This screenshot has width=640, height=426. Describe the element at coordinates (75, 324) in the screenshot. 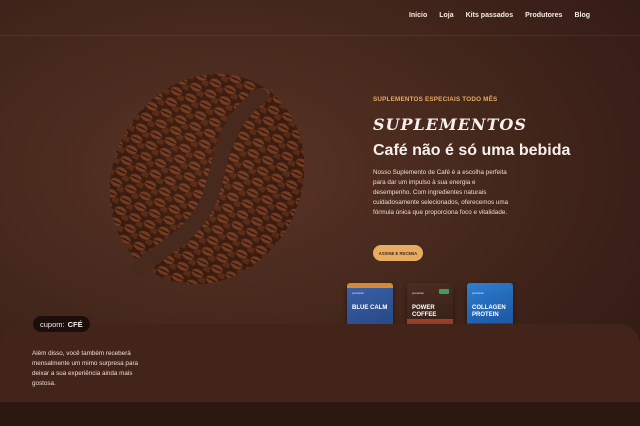

I see `coupon-code: CFÉ` at that location.